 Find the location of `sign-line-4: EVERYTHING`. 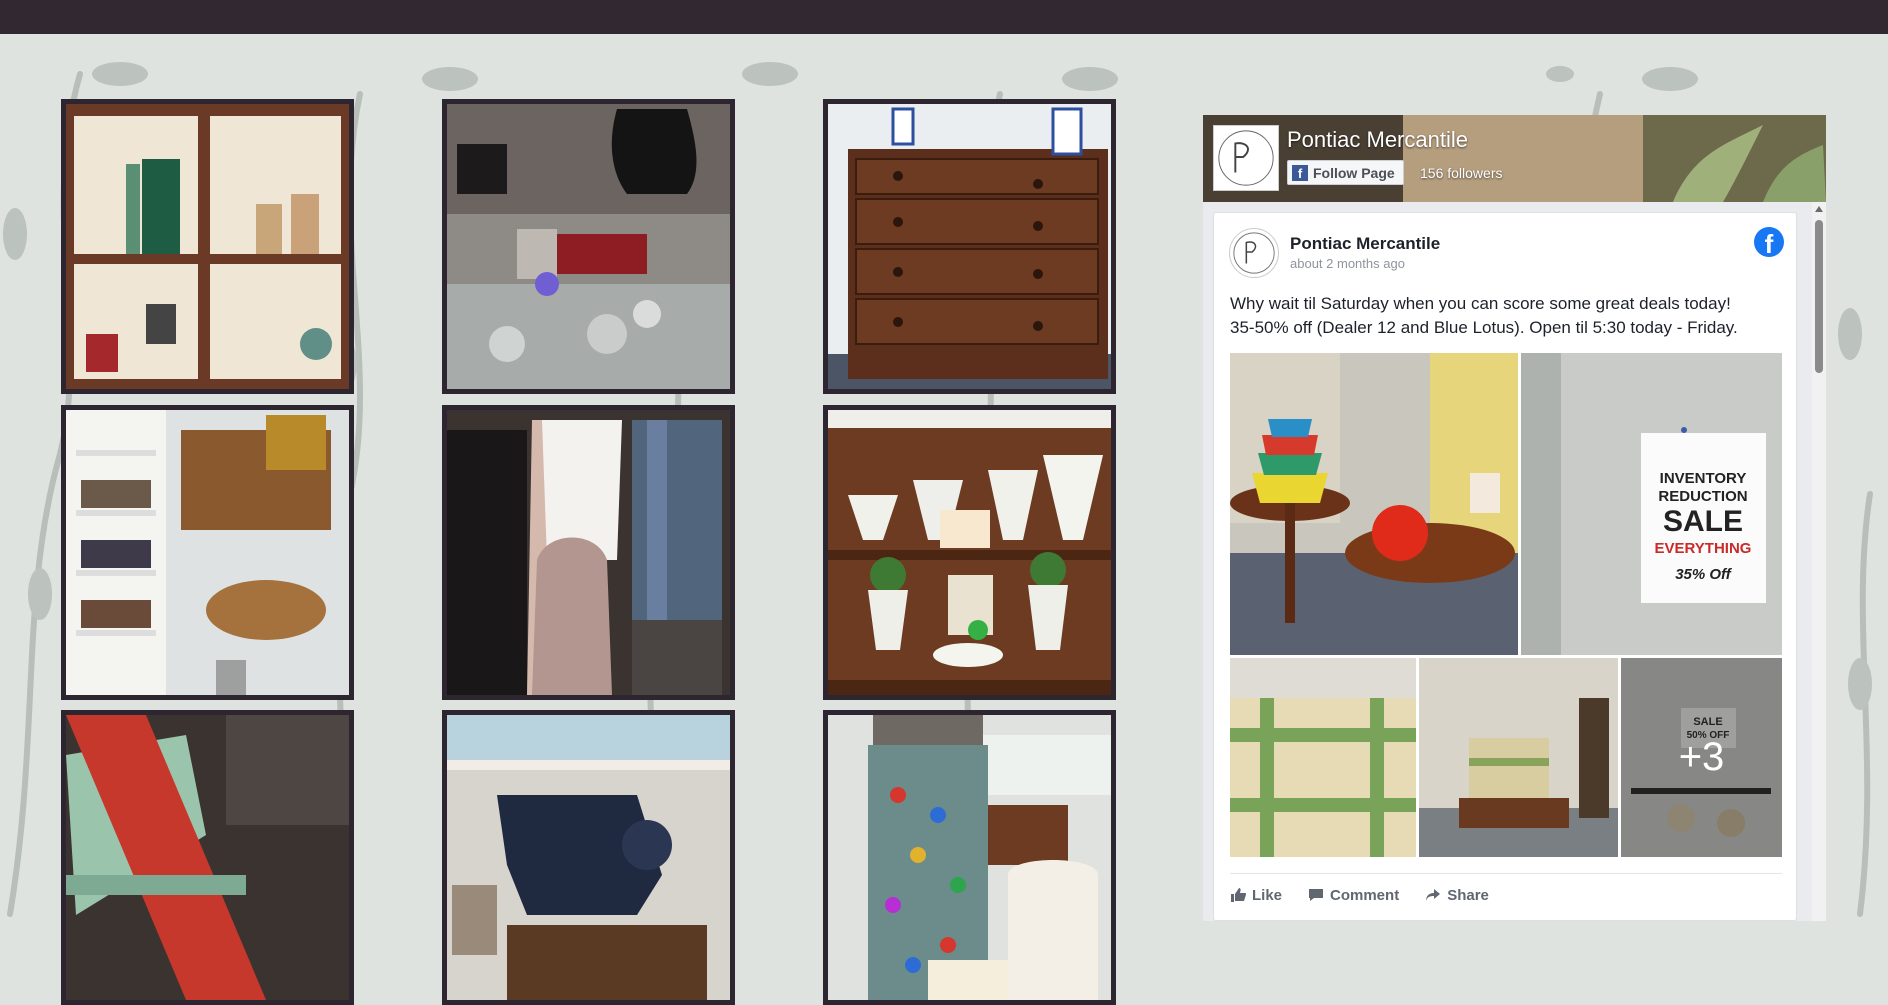

sign-line-4: EVERYTHING is located at coordinates (1703, 548).